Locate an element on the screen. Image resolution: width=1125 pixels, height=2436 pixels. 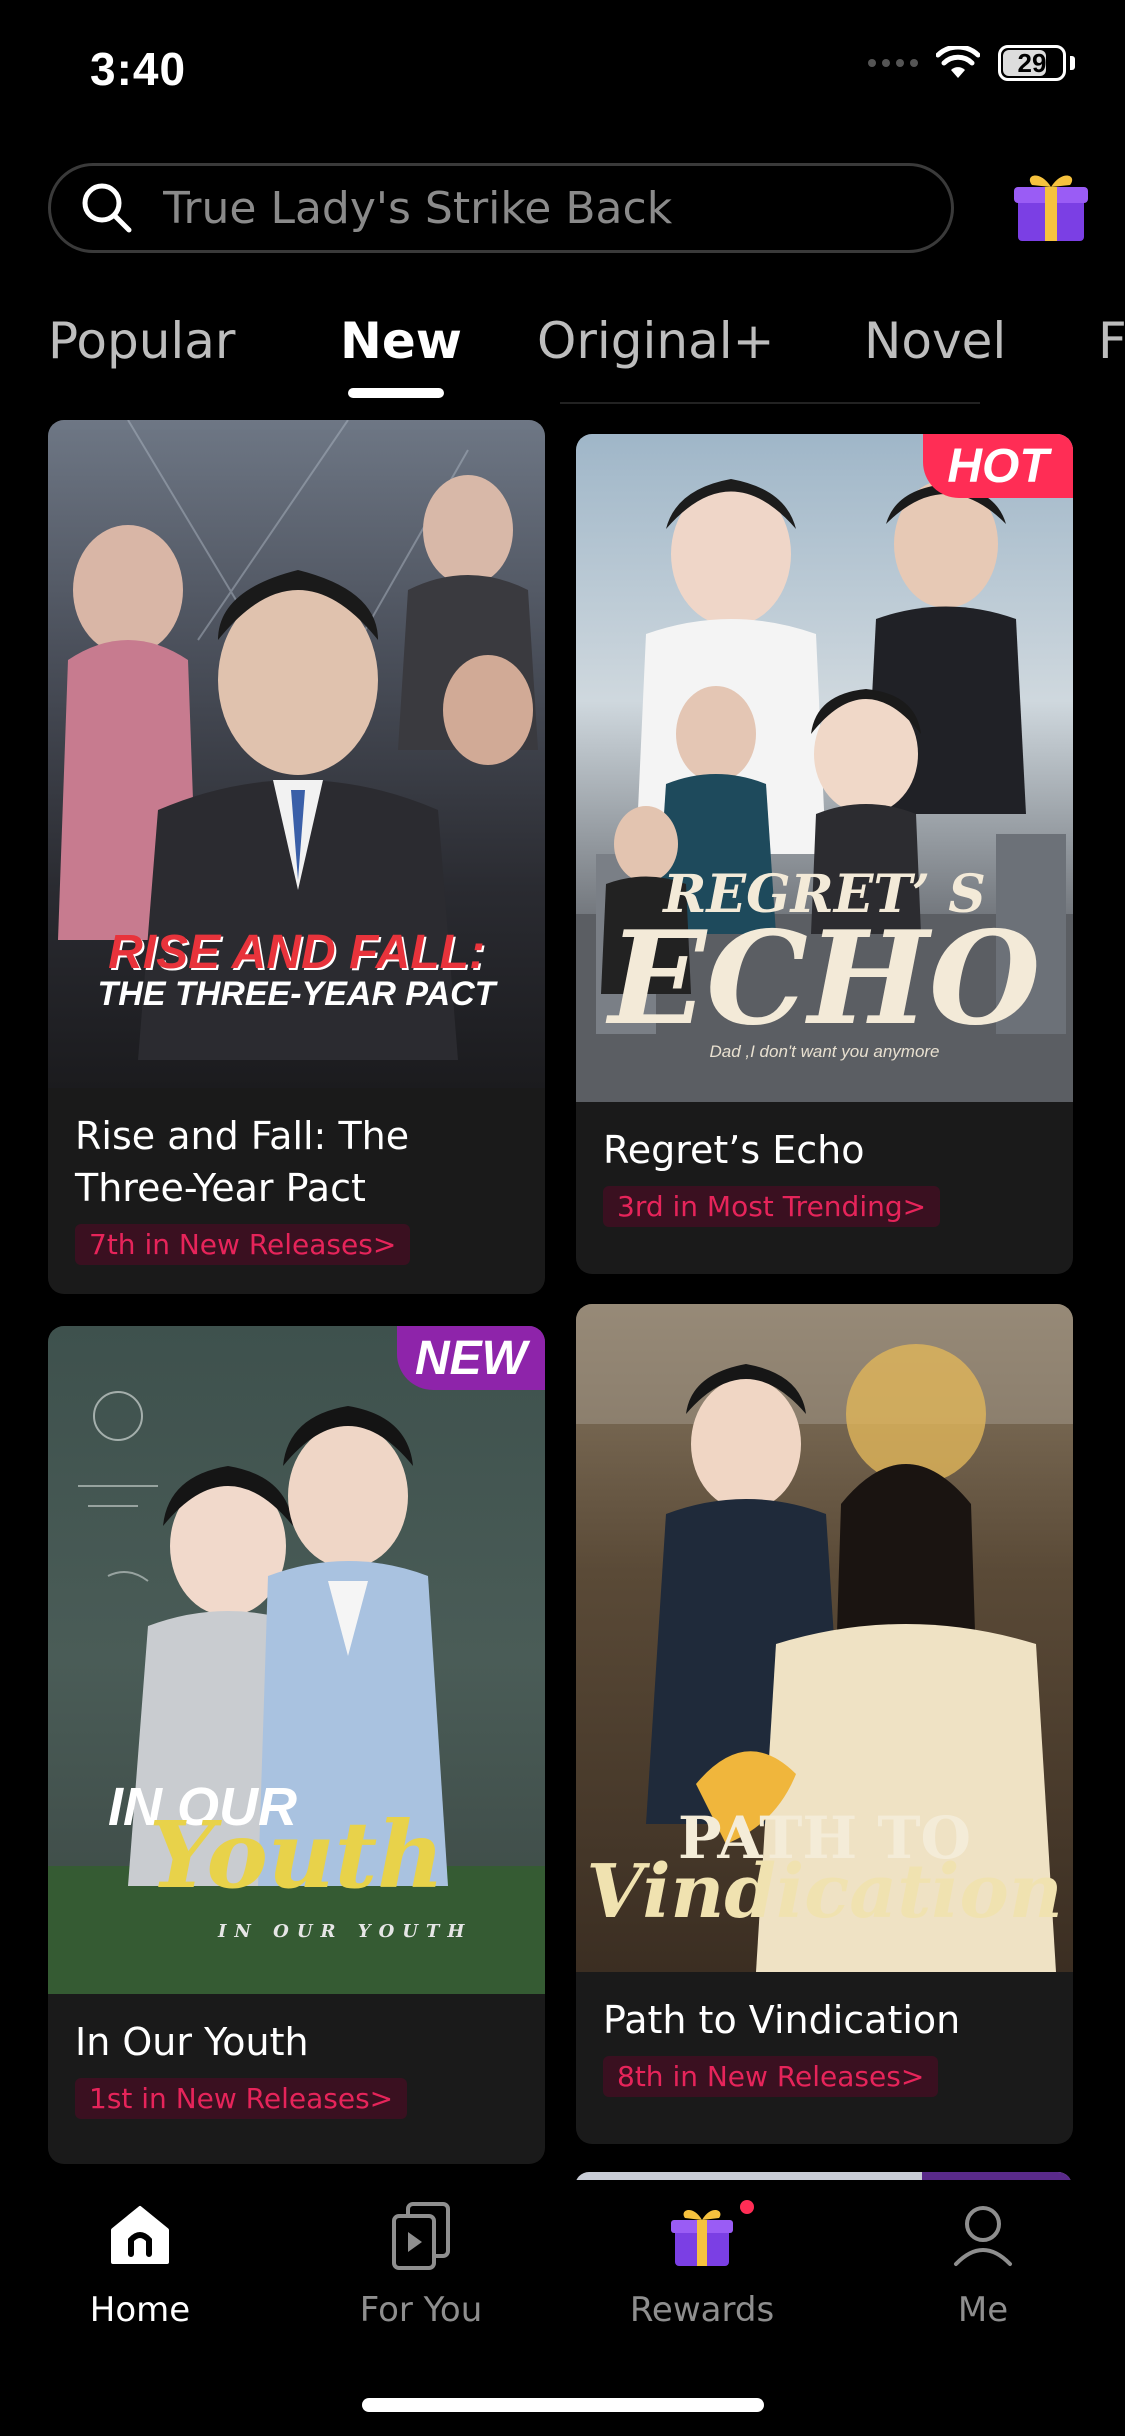
search-icon is located at coordinates (107, 208).